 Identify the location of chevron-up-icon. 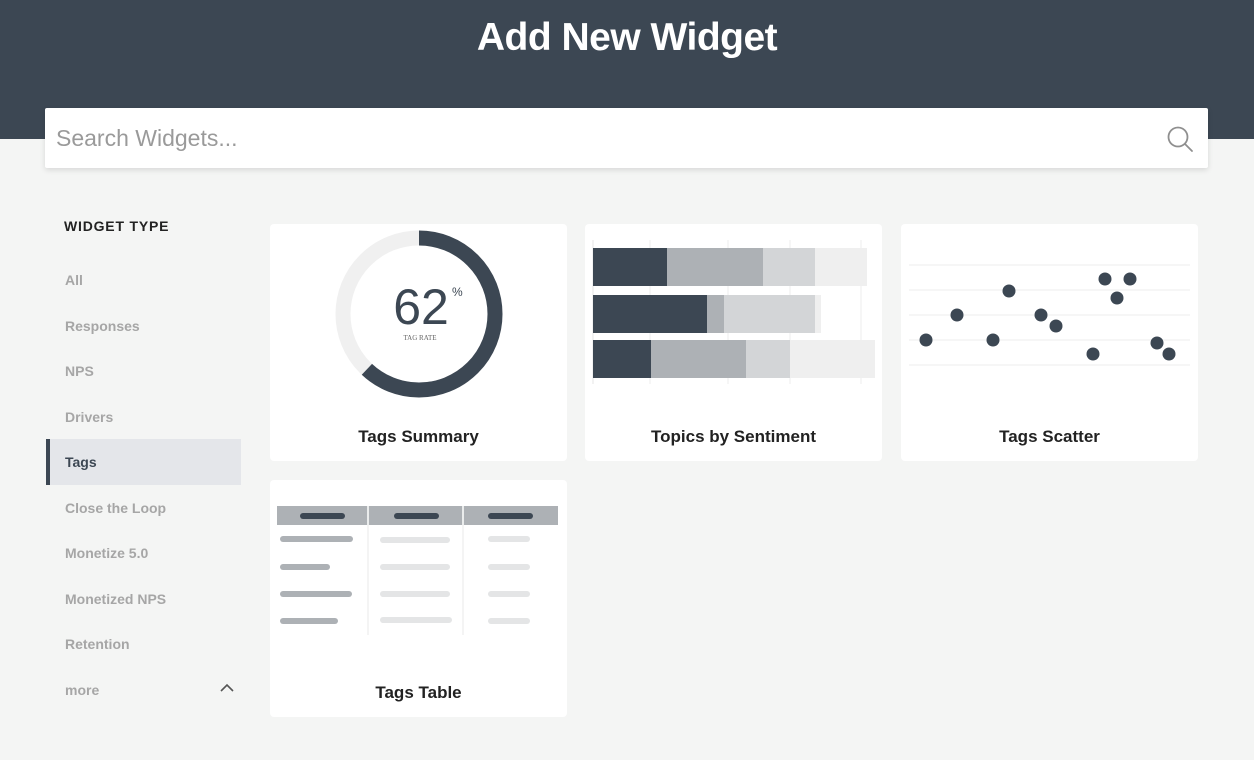
(227, 687).